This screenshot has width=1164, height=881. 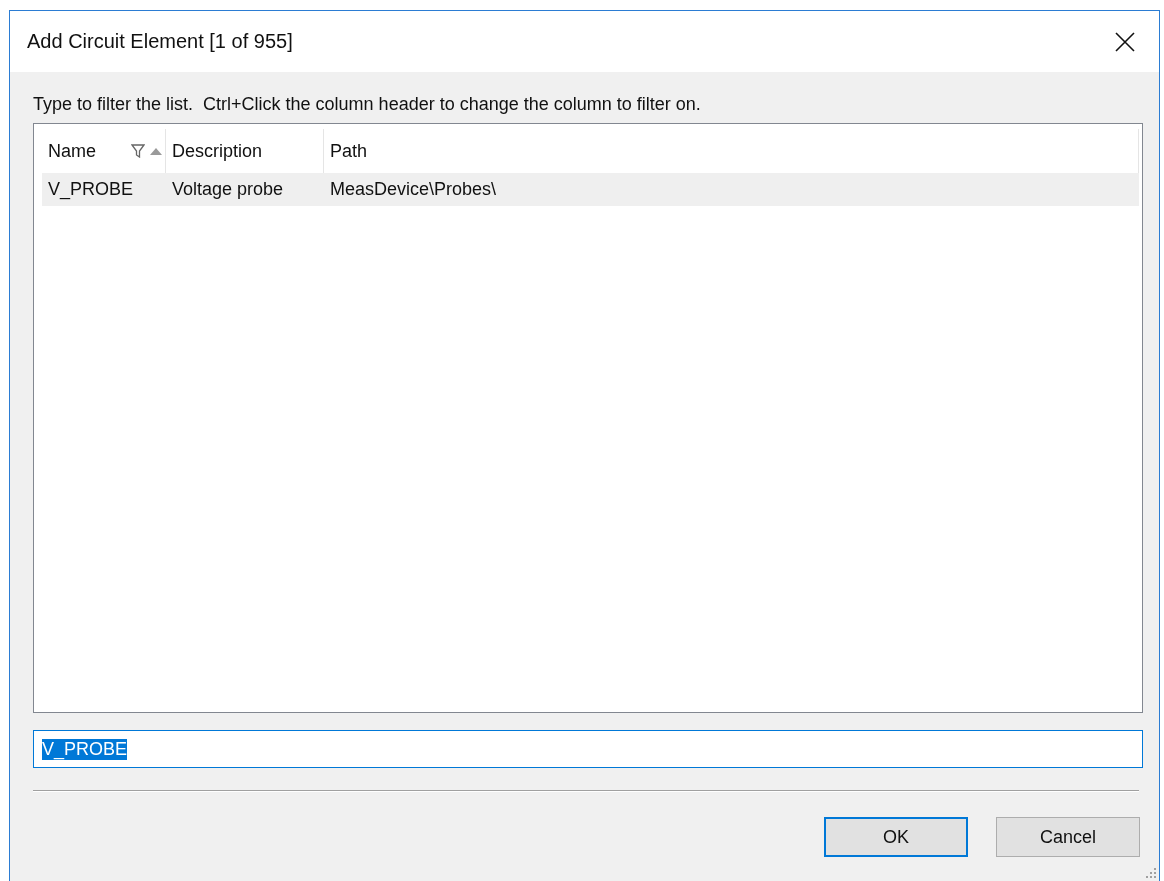 What do you see at coordinates (160, 41) in the screenshot?
I see `window-title: Add Circuit Element [1 of 955]` at bounding box center [160, 41].